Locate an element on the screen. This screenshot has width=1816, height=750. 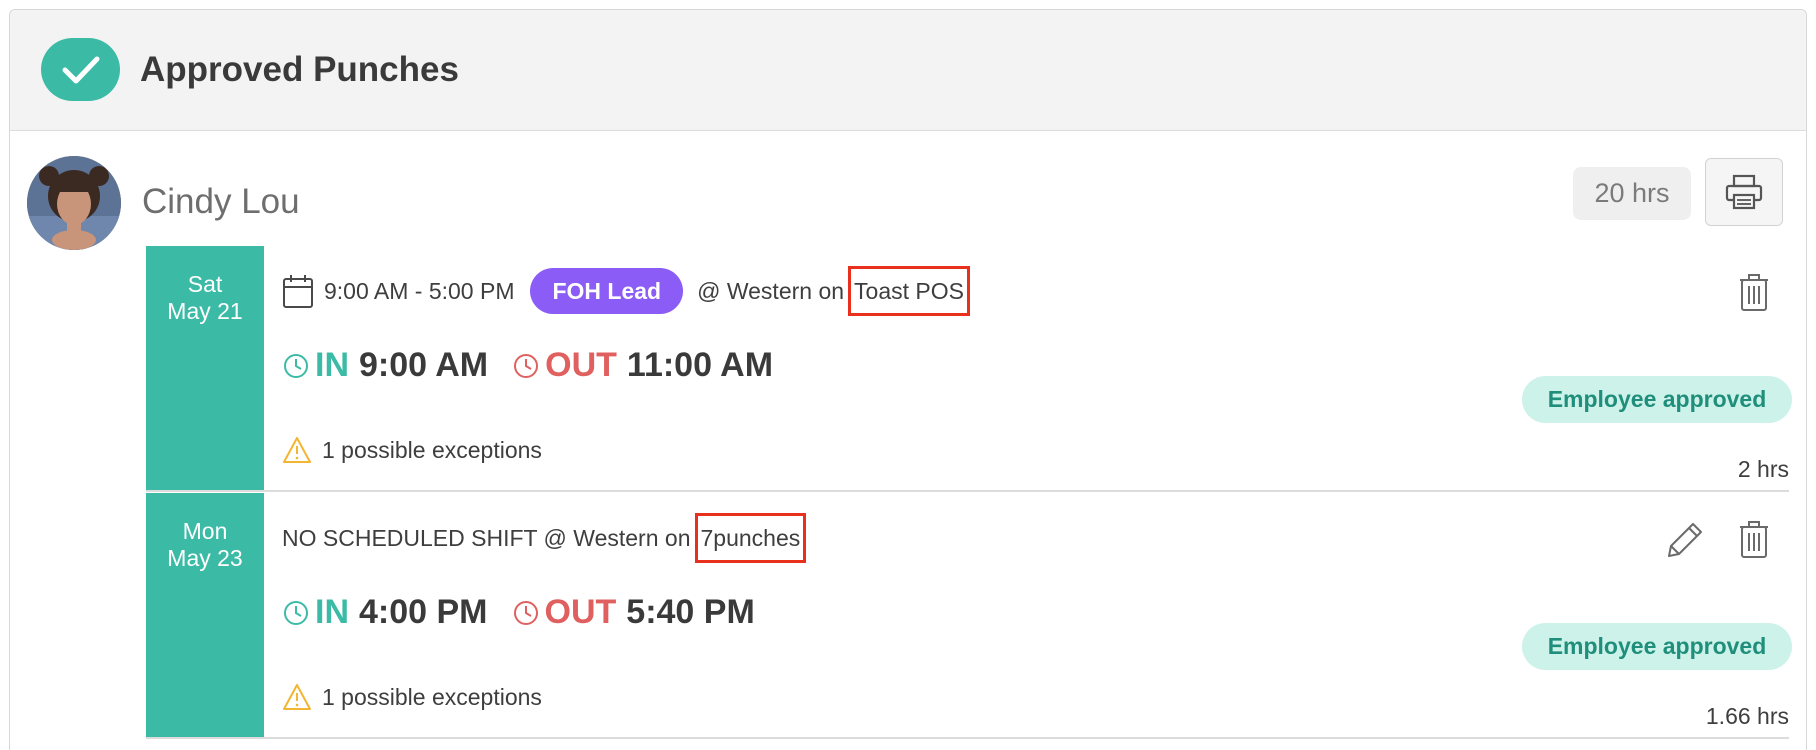
role-badge: FOH Lead is located at coordinates (607, 291).